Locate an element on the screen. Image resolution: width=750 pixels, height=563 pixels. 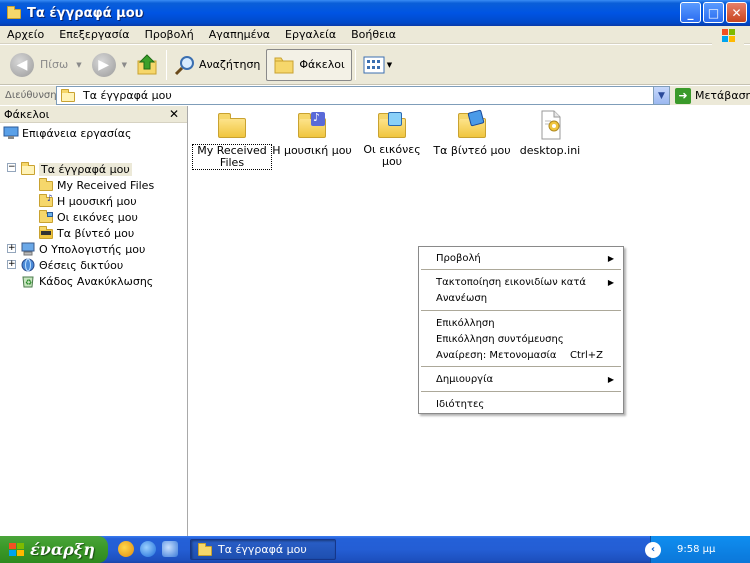
start-button: έναρξη is located at coordinates (54, 549).